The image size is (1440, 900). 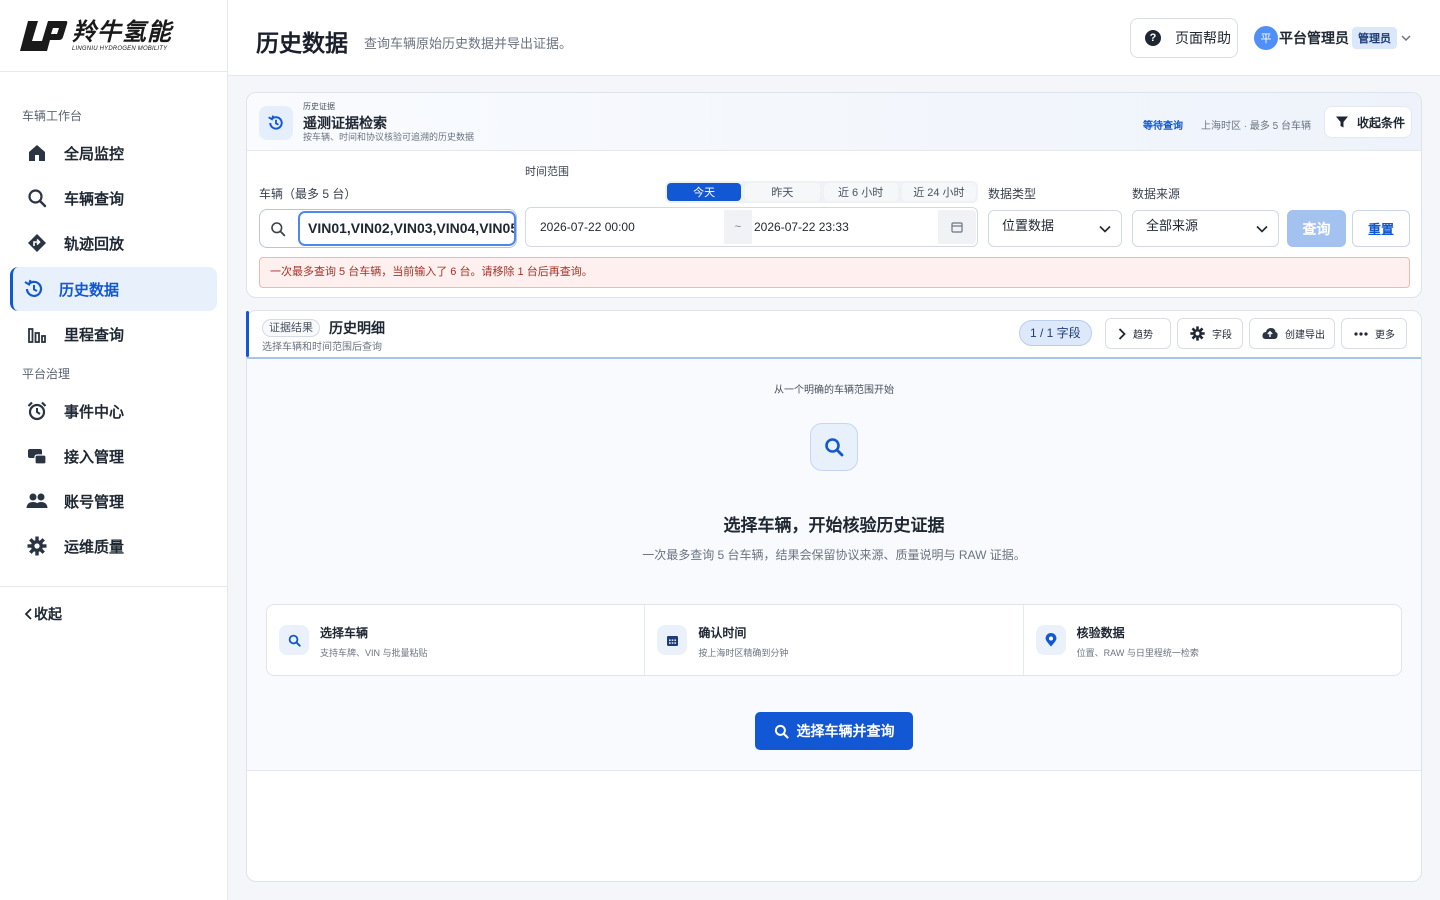 I want to click on top-header: 历史数据 查询车辆原始历史数据并导出证据。 ? 页面帮助 平 平台管理员 管理员, so click(x=834, y=38).